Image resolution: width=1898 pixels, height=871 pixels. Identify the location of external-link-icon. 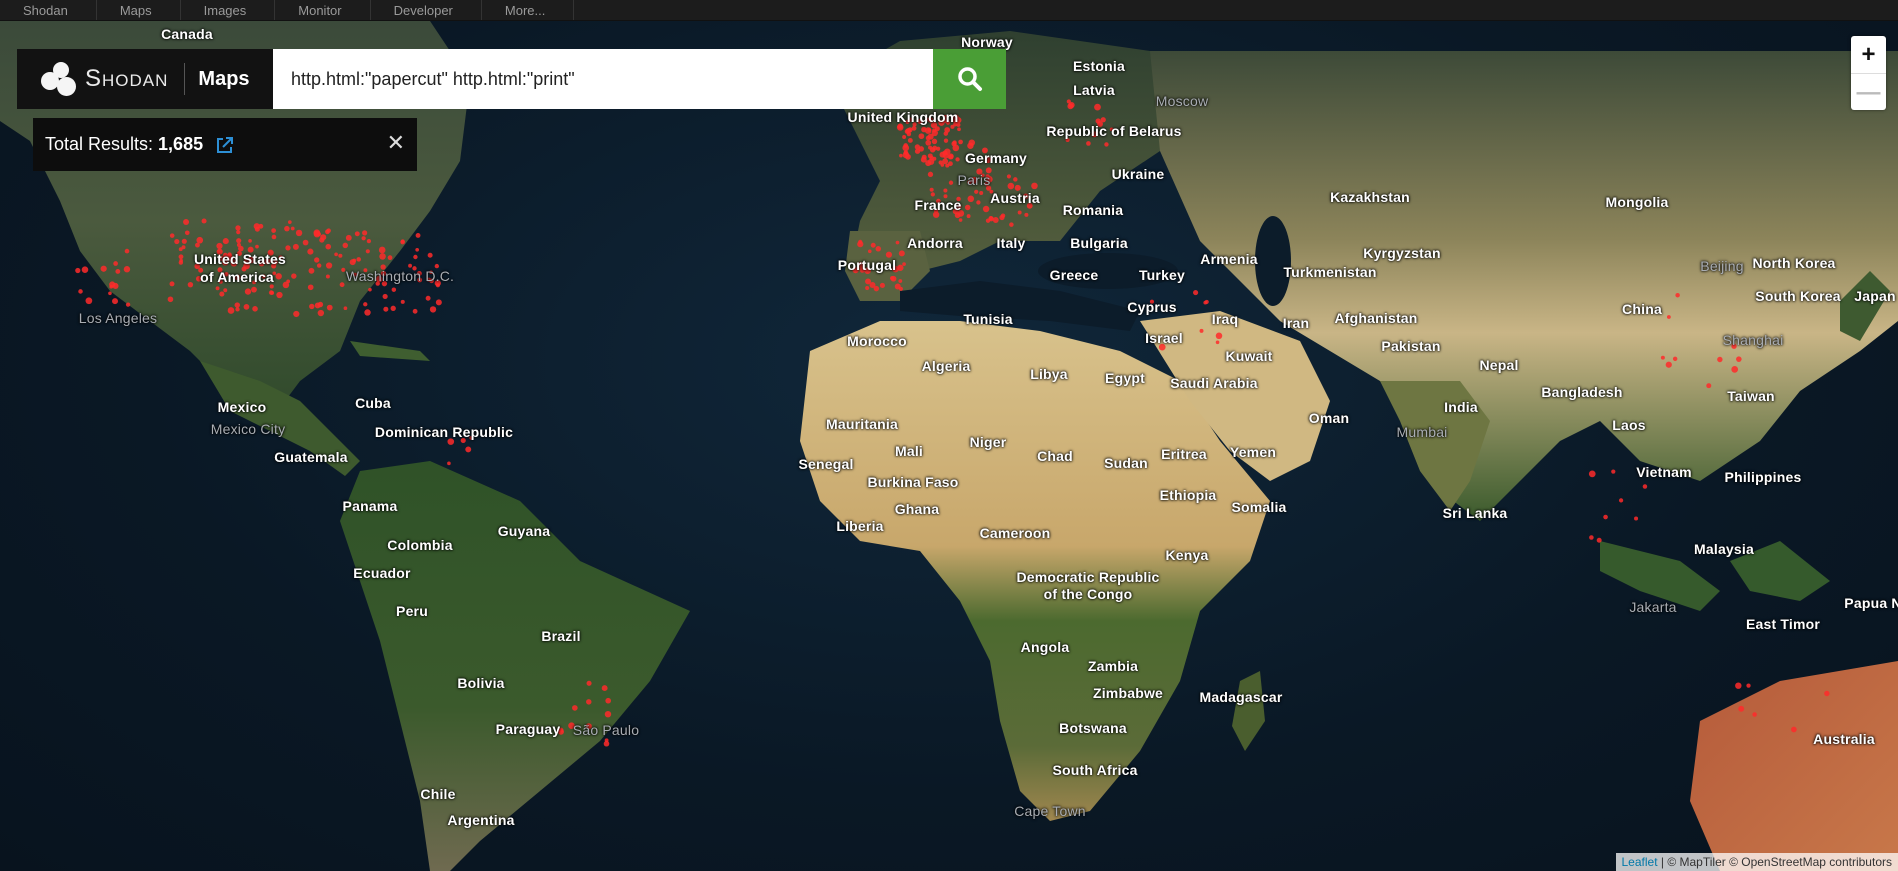
(225, 145).